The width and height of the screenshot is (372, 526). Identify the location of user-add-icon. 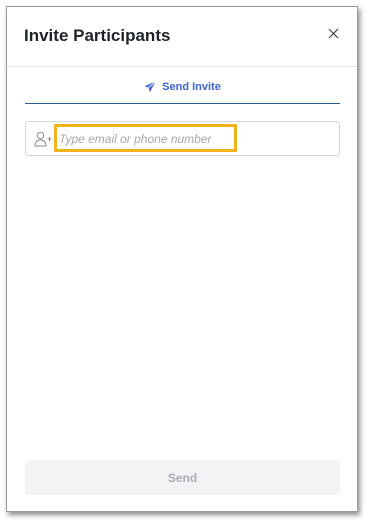
(43, 139).